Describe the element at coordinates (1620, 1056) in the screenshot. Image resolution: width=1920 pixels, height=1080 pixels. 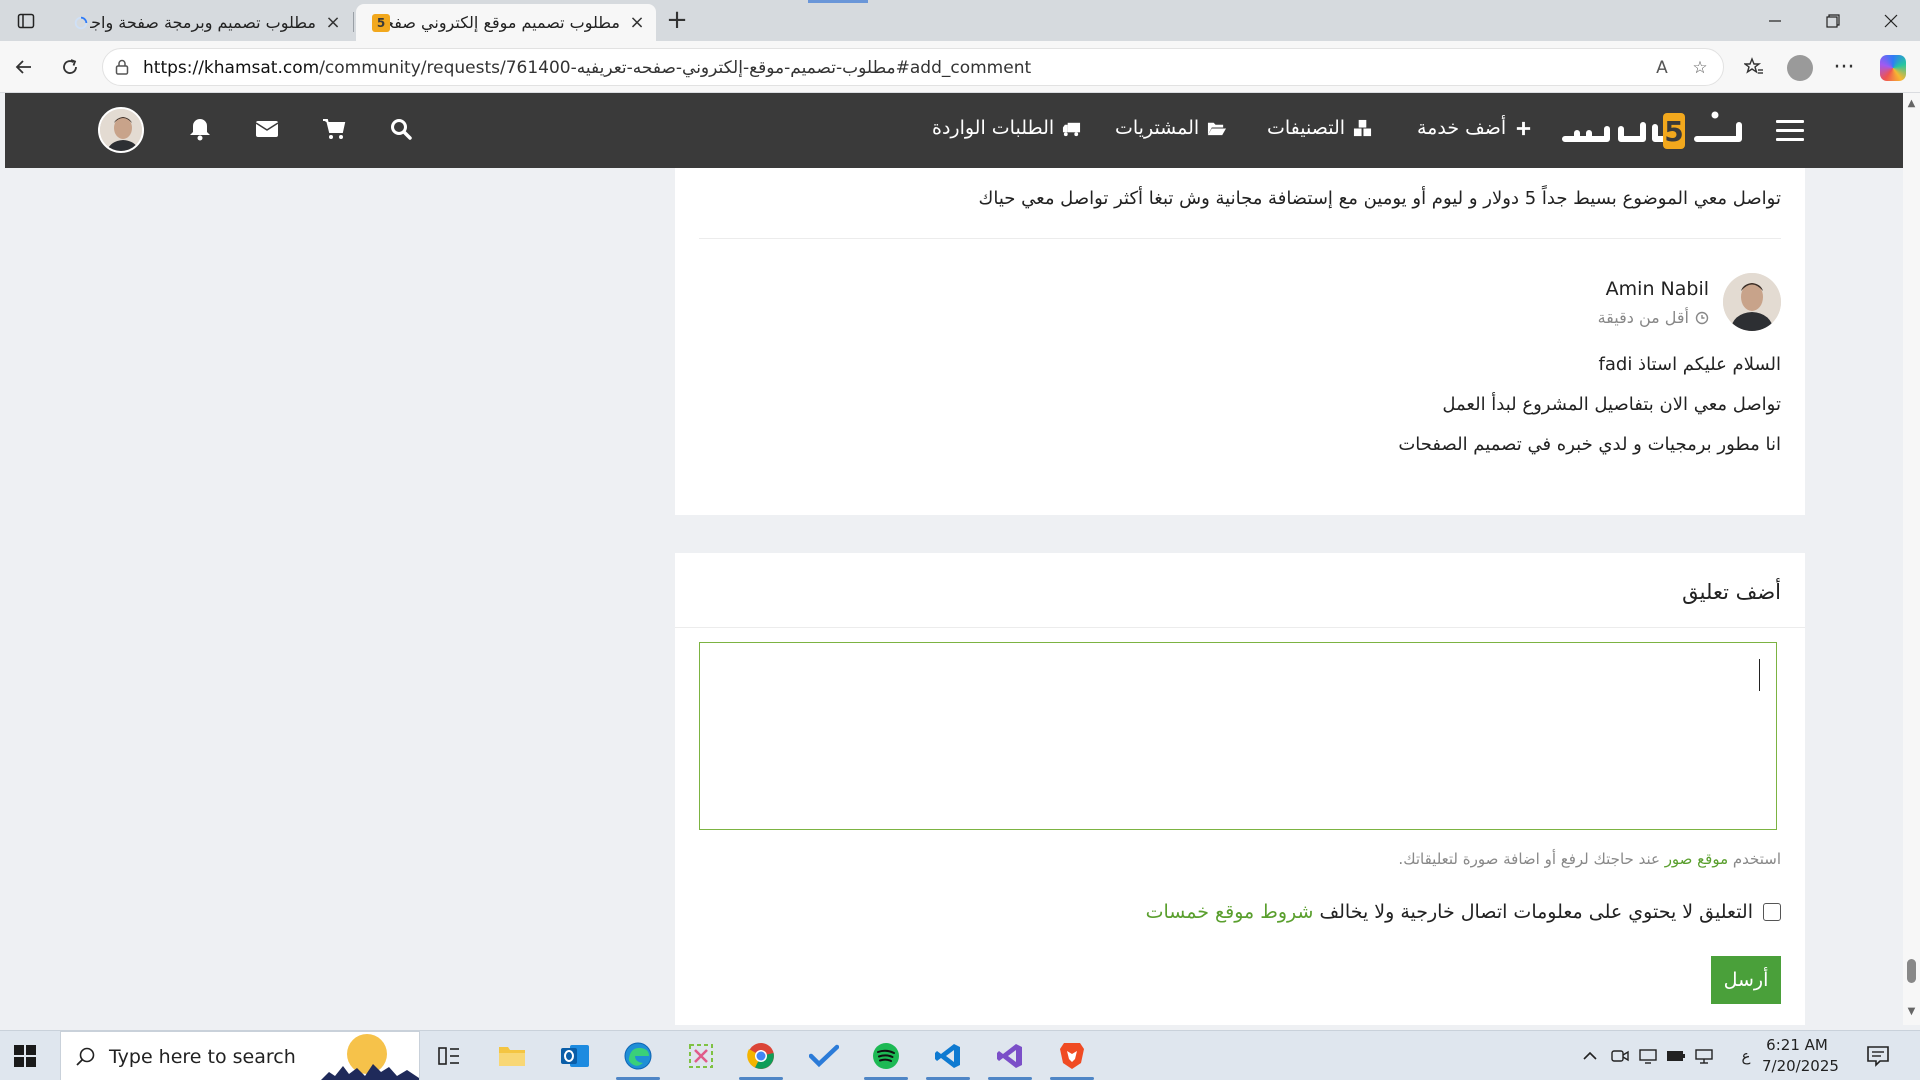
I see `meet-now-icon` at that location.